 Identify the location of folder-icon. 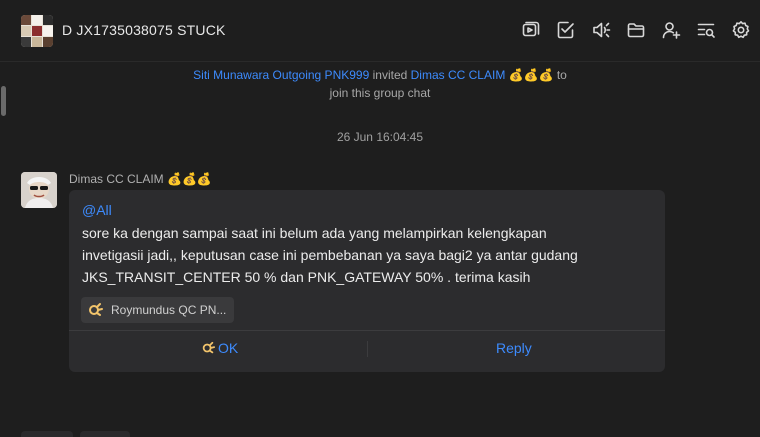
(636, 30).